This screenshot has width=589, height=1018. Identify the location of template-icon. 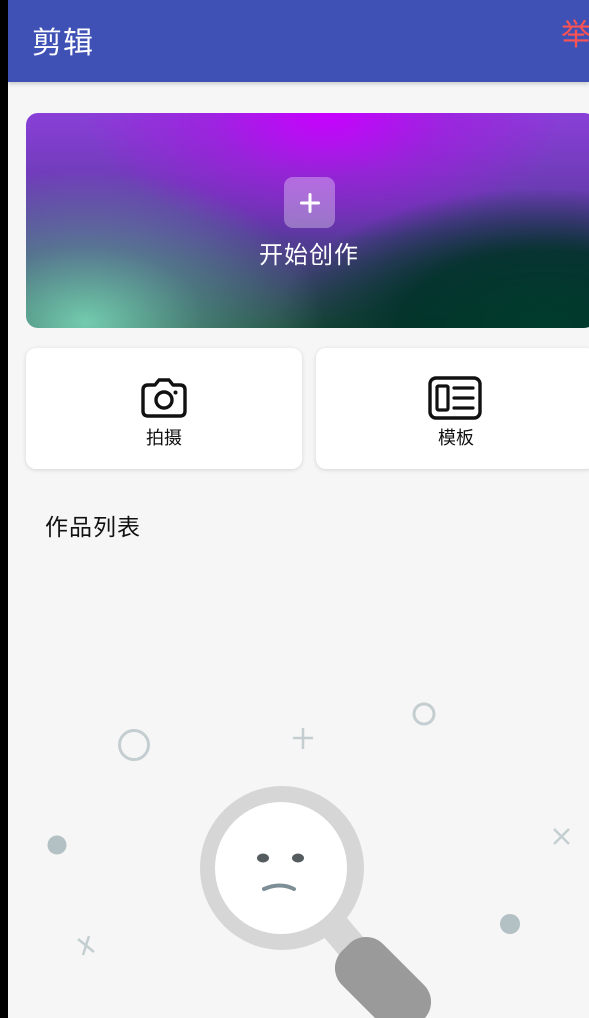
(455, 398).